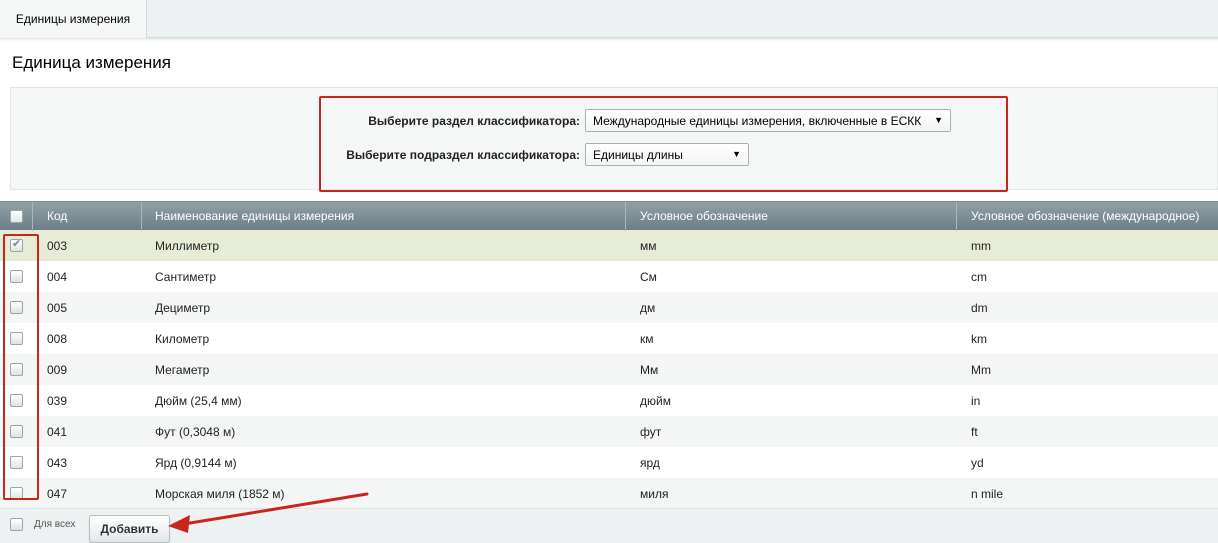  I want to click on add-button: Добавить, so click(129, 529).